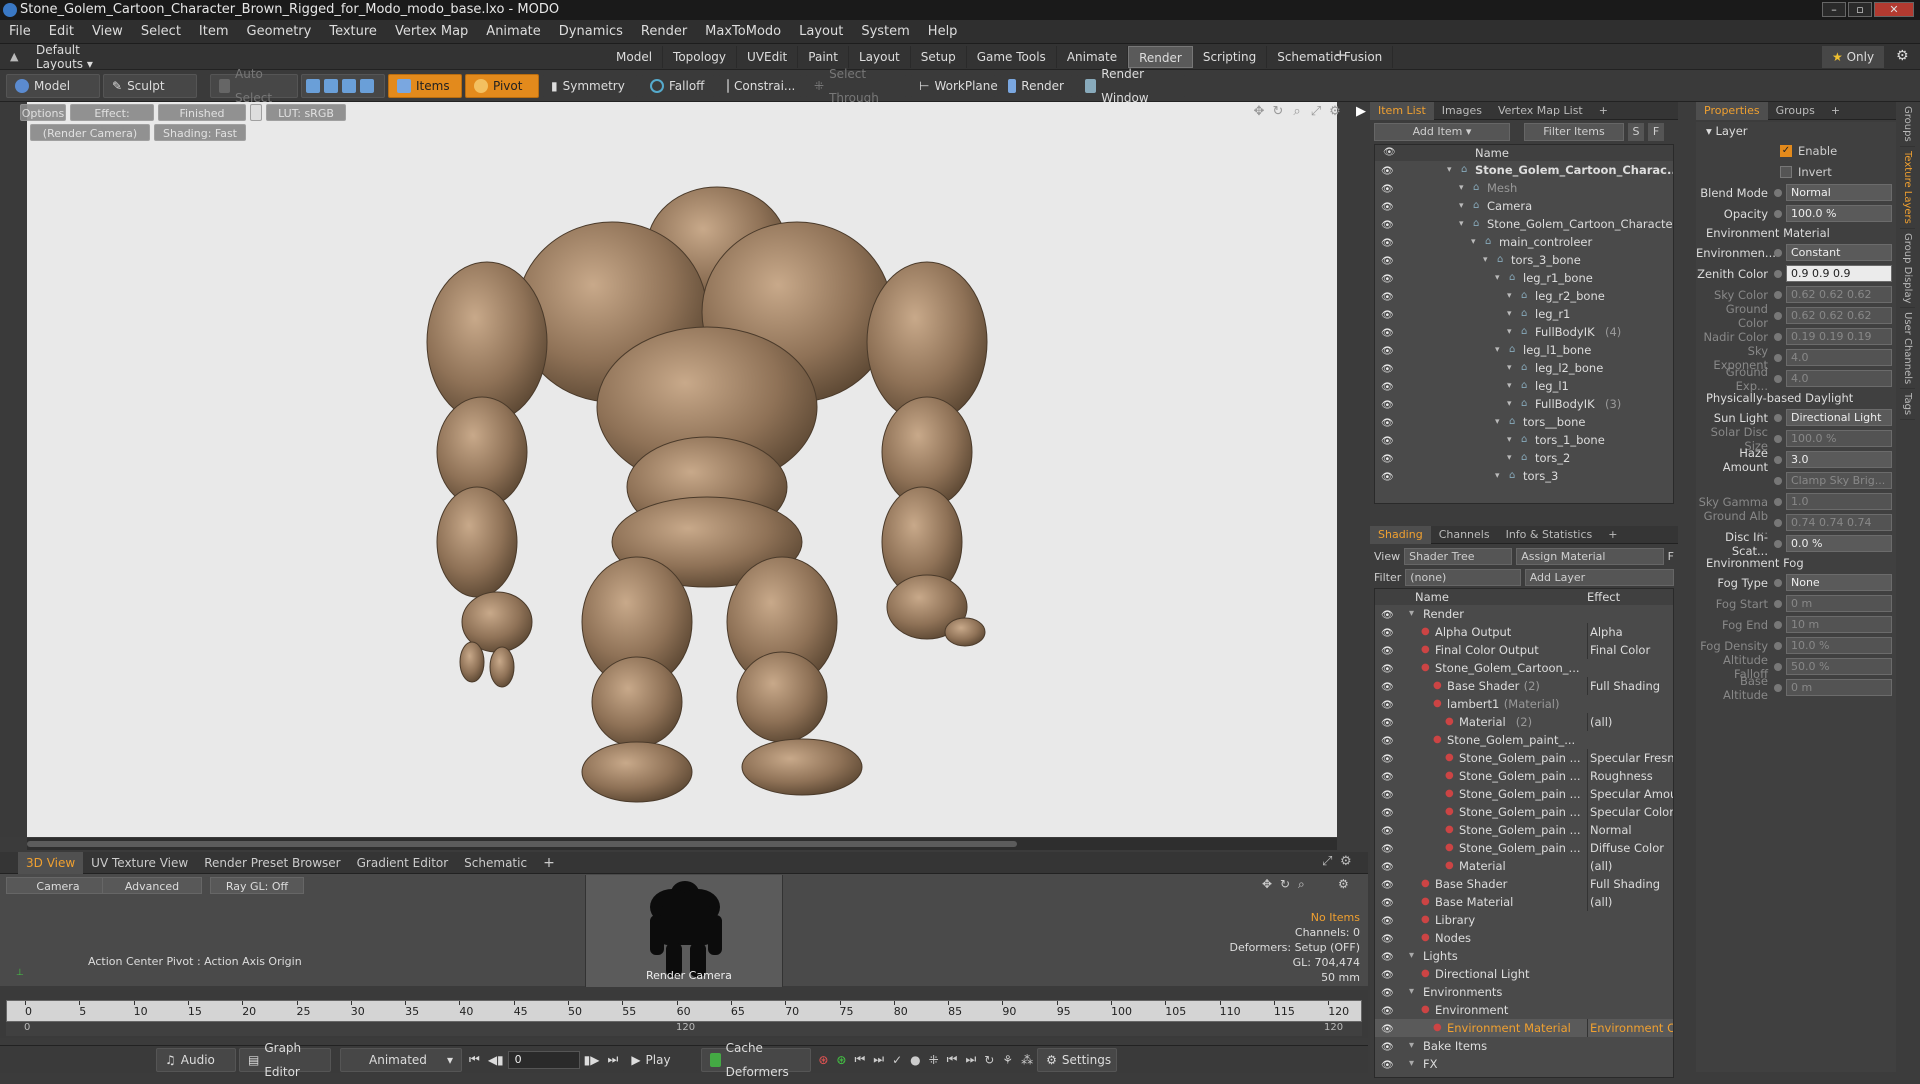  Describe the element at coordinates (1839, 522) in the screenshot. I see `property-value-field: 0.74 0.74 0.74` at that location.